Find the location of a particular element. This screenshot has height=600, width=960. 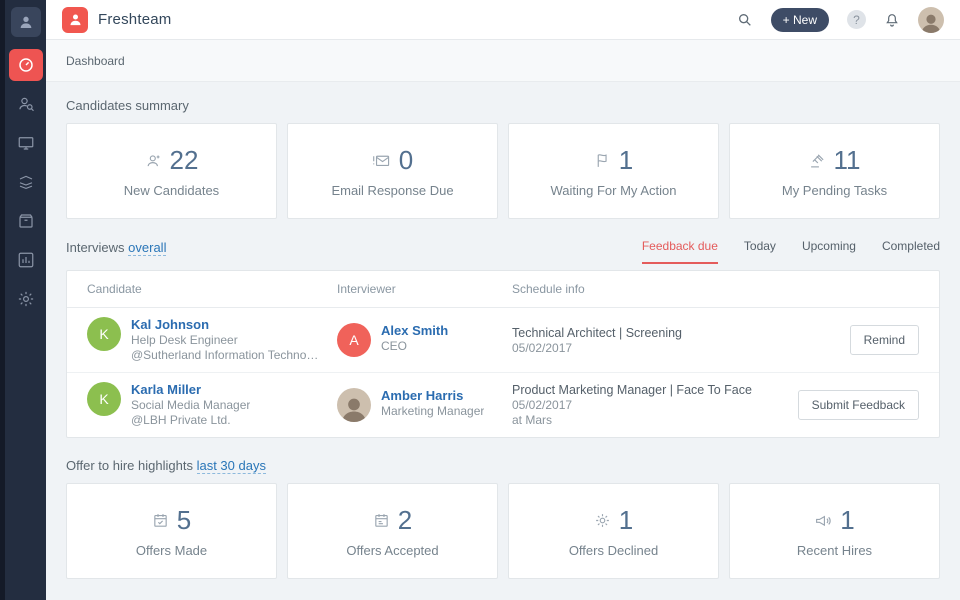

interviewer-role: CEO is located at coordinates (394, 346).